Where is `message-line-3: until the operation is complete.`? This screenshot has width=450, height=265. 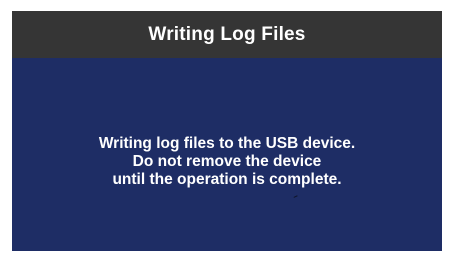 message-line-3: until the operation is complete. is located at coordinates (227, 179).